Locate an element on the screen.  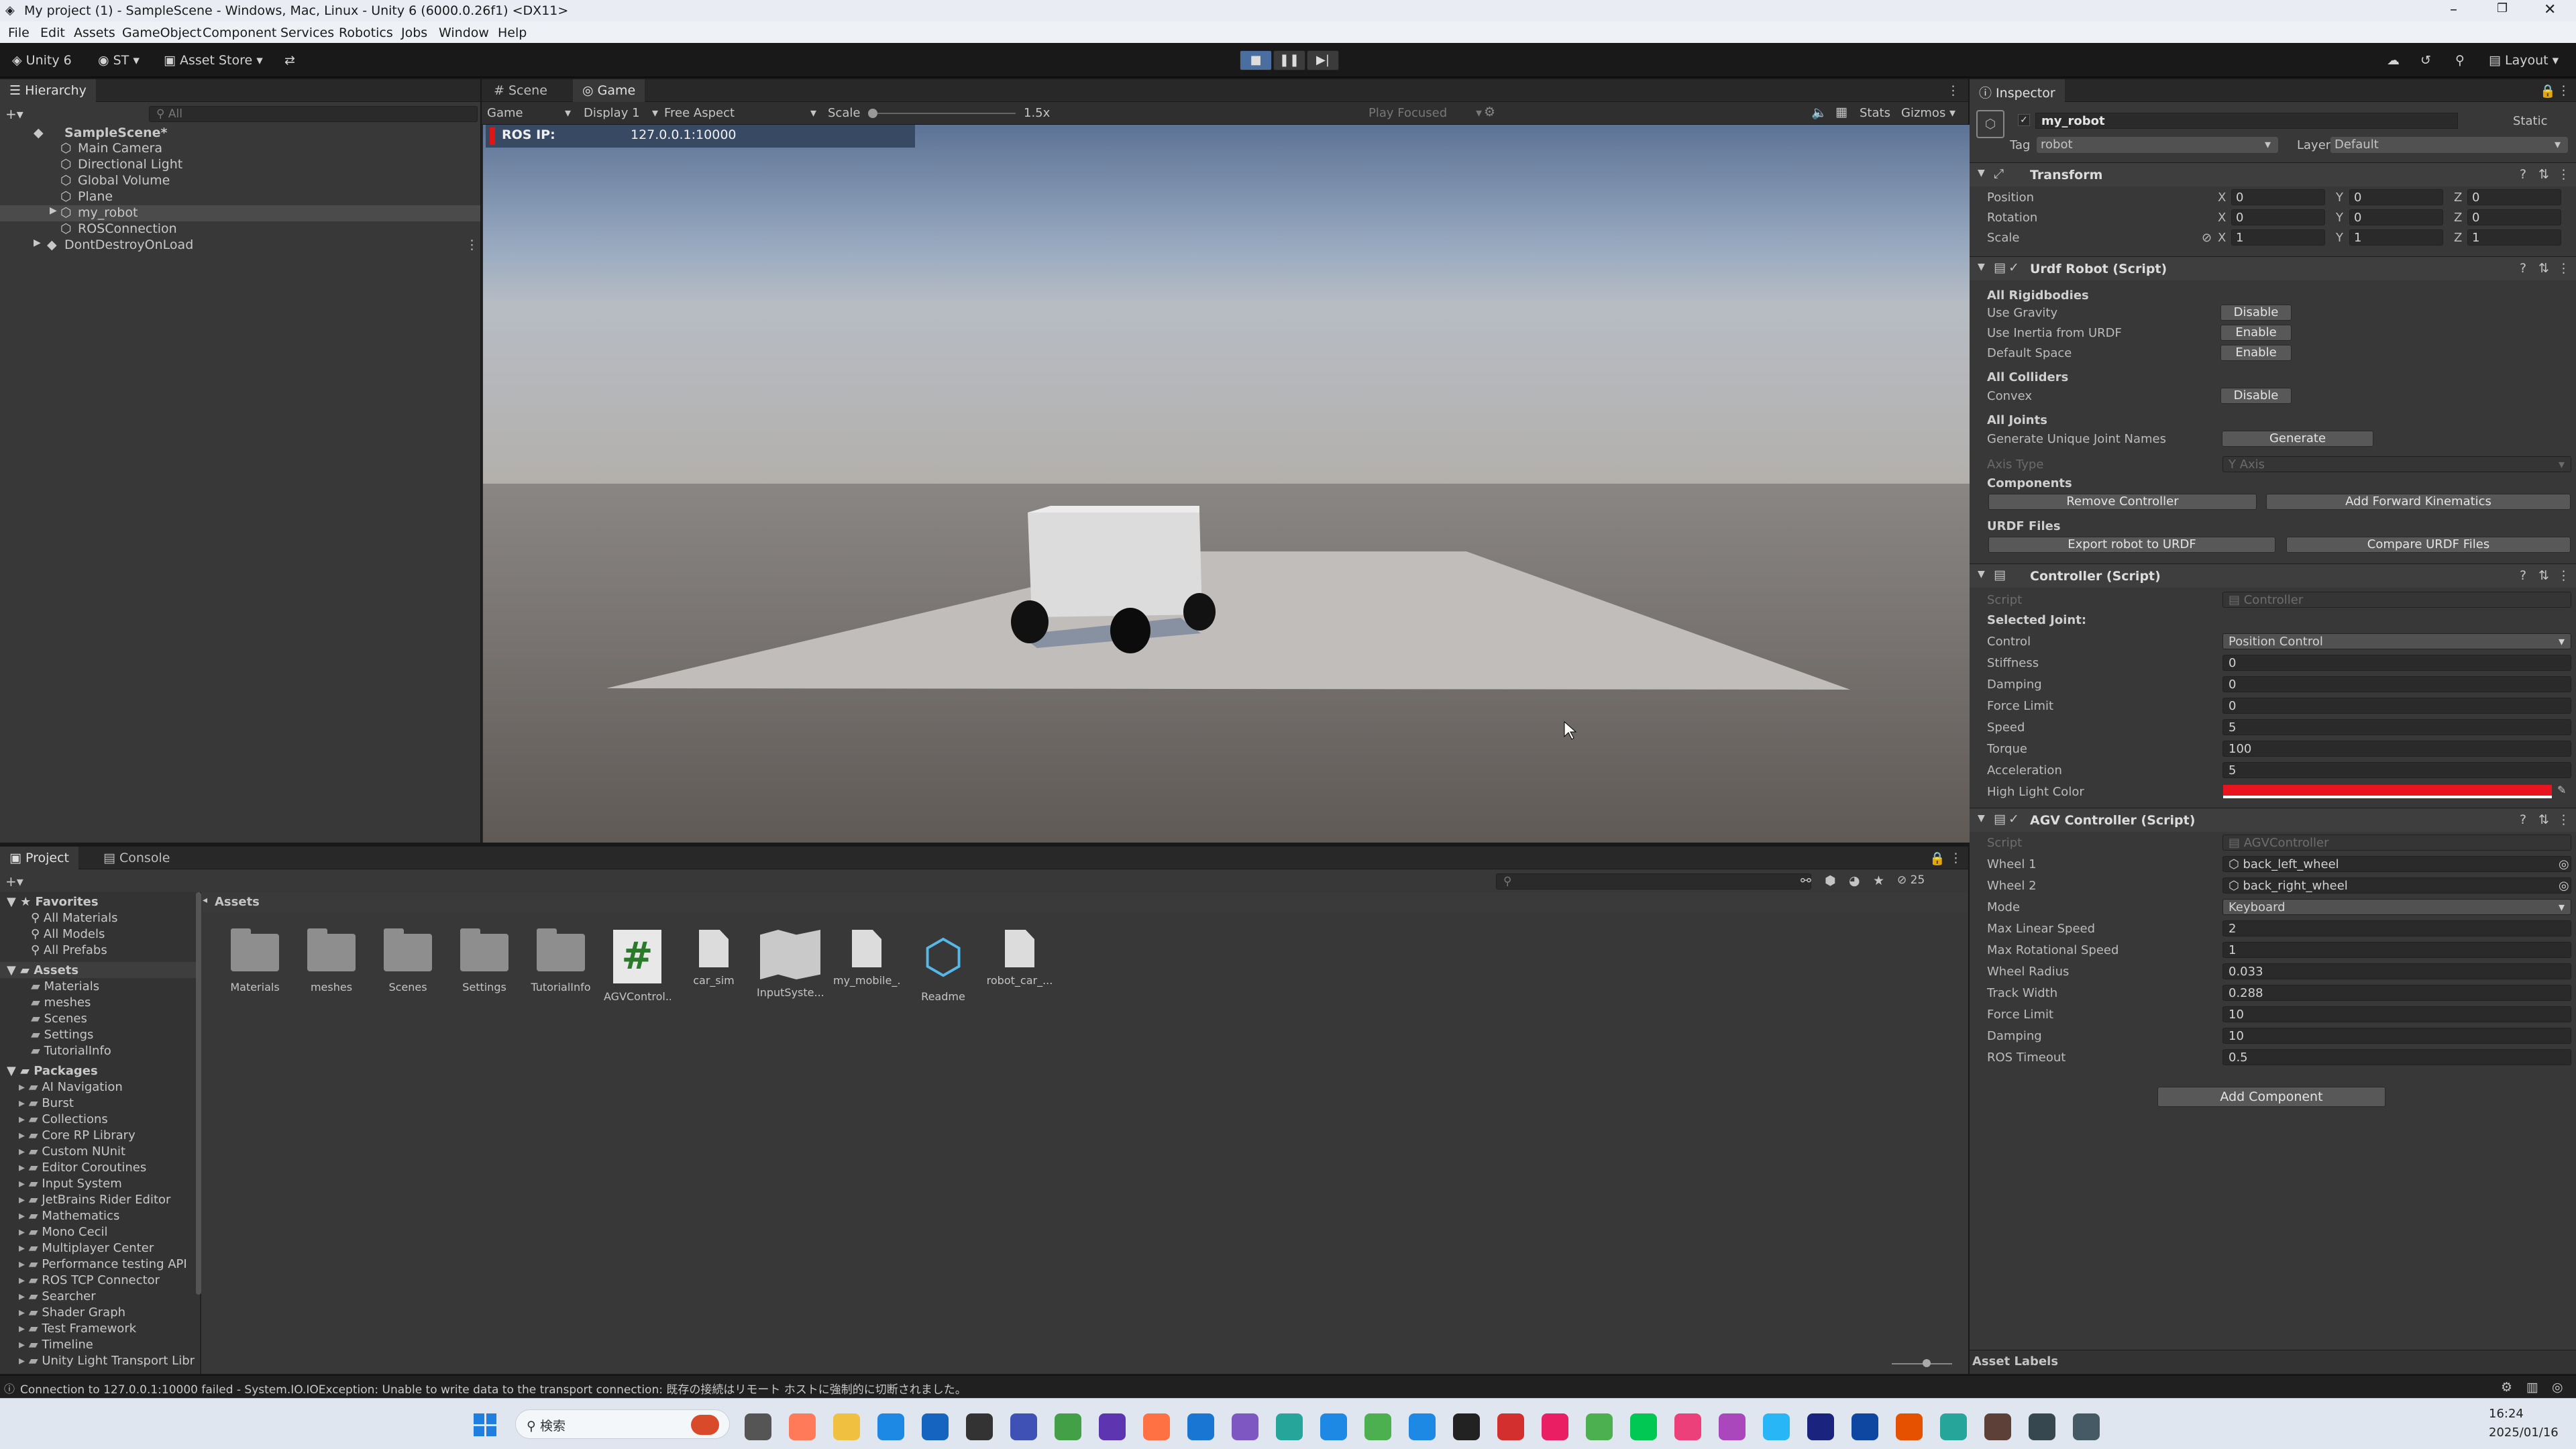
axis-type-dropdown: Y Axis ▾ is located at coordinates (2396, 464).